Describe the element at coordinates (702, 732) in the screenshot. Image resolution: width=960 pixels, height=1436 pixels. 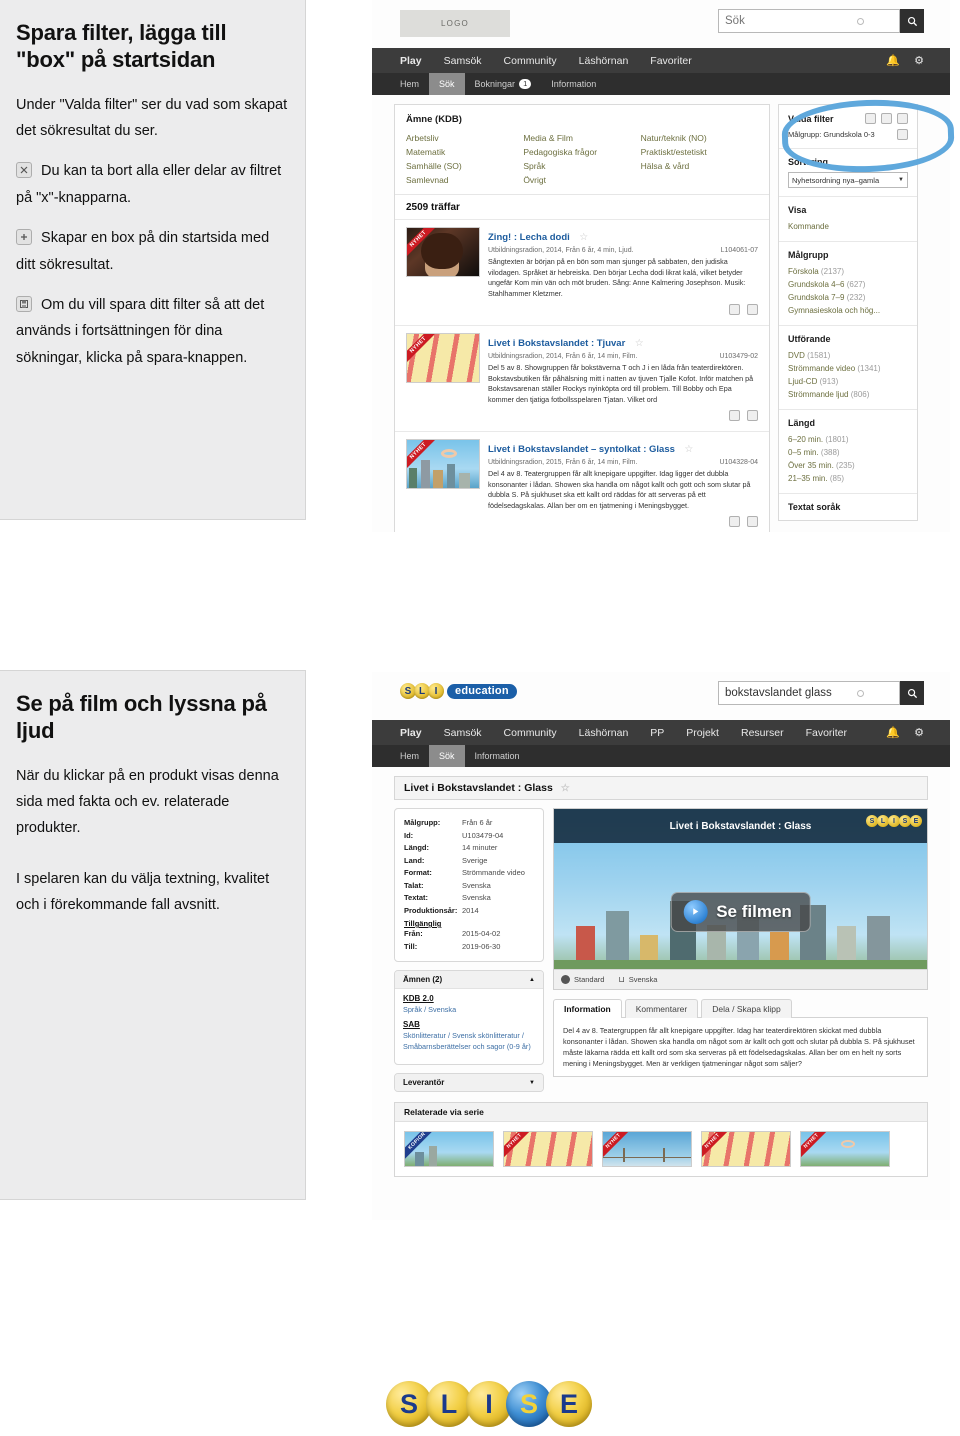
I see `nav-item-projekt: Projekt` at that location.